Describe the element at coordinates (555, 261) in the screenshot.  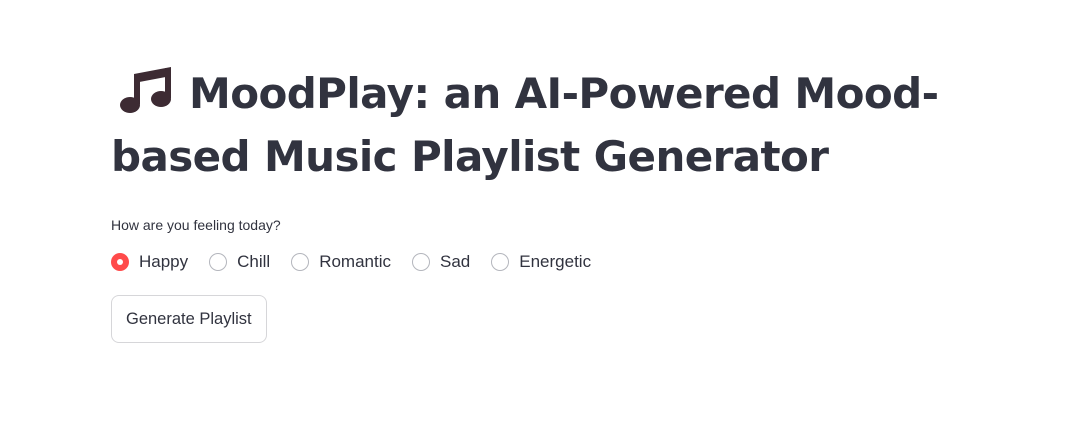
I see `mood-option-label: Energetic` at that location.